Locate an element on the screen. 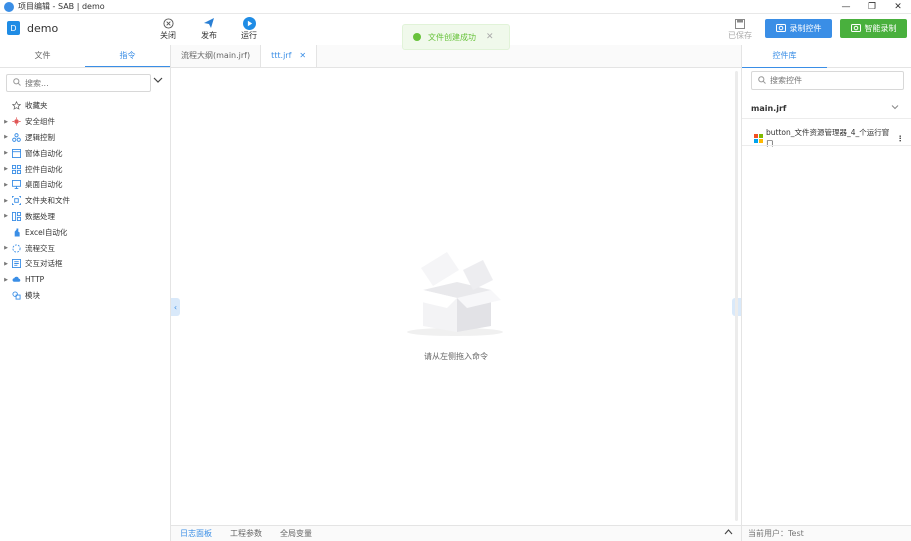 This screenshot has height=541, width=911. tree-item: ▶ 文件夹和文件 is located at coordinates (85, 201).